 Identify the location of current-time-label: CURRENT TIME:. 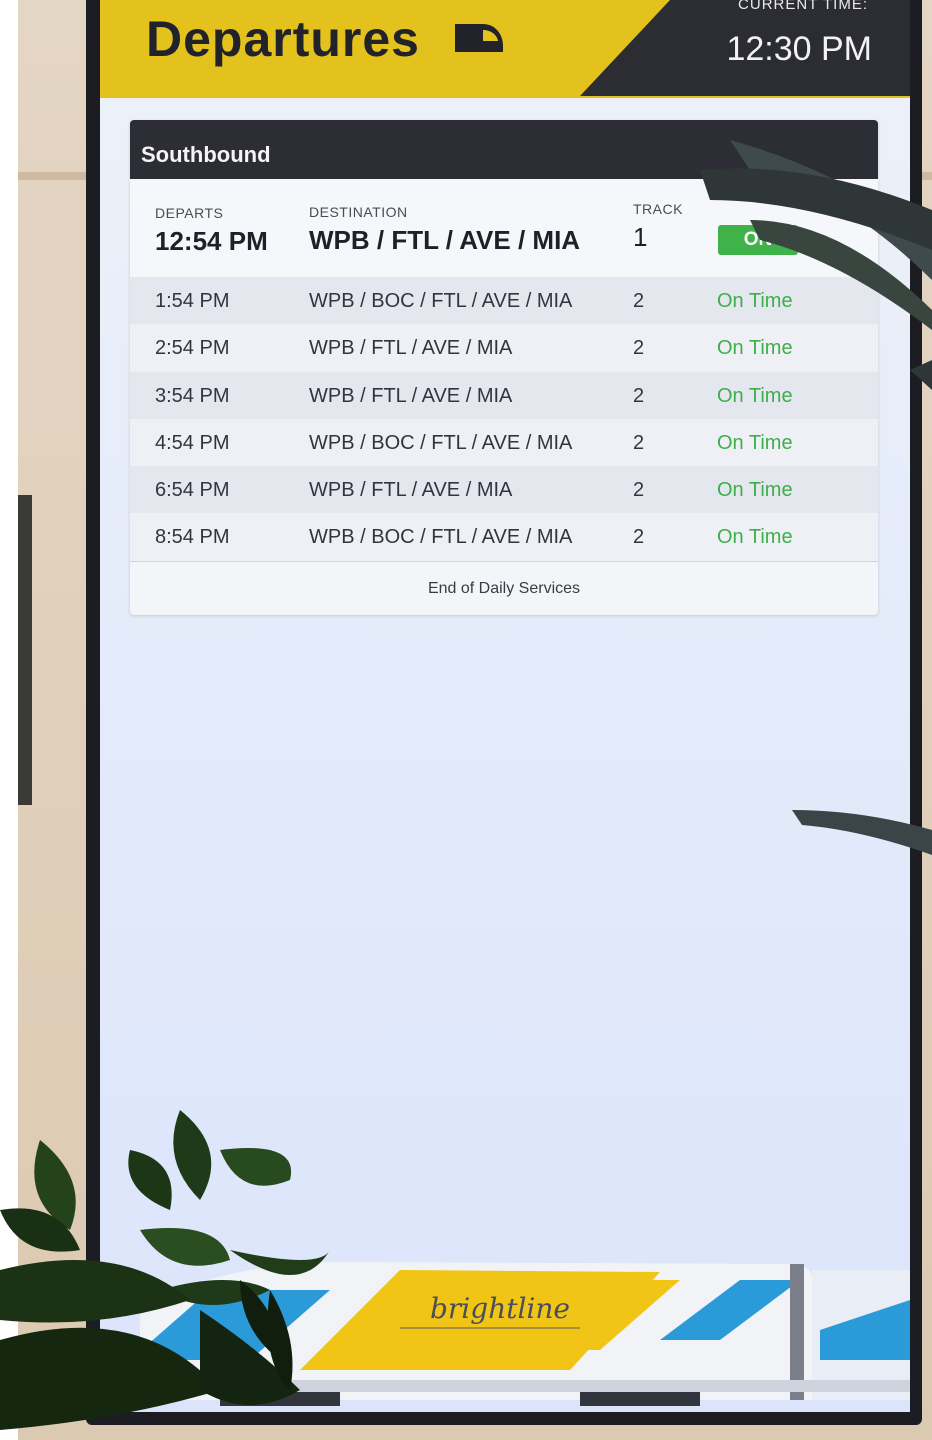
(803, 6).